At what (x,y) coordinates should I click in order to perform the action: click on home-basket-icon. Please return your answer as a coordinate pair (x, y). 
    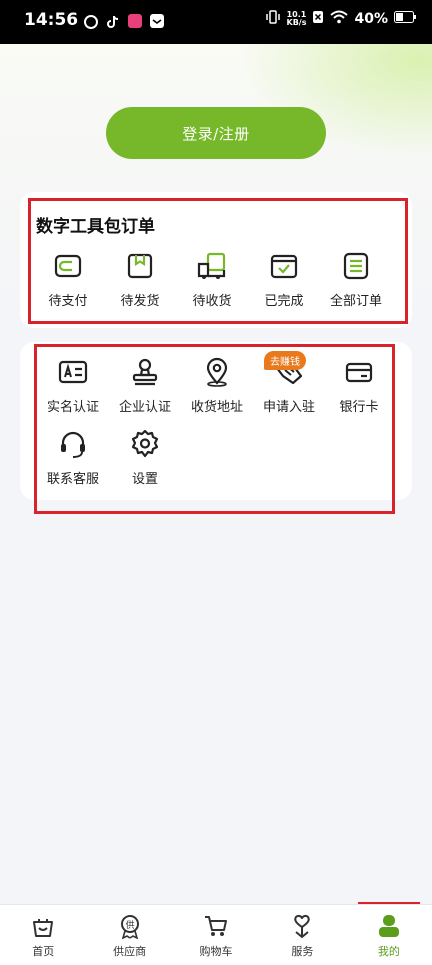
    Looking at the image, I should click on (43, 928).